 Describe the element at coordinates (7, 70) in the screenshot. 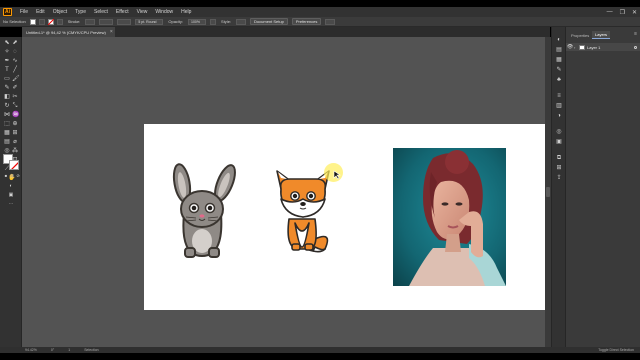

I see `type-tool-icon: T` at that location.